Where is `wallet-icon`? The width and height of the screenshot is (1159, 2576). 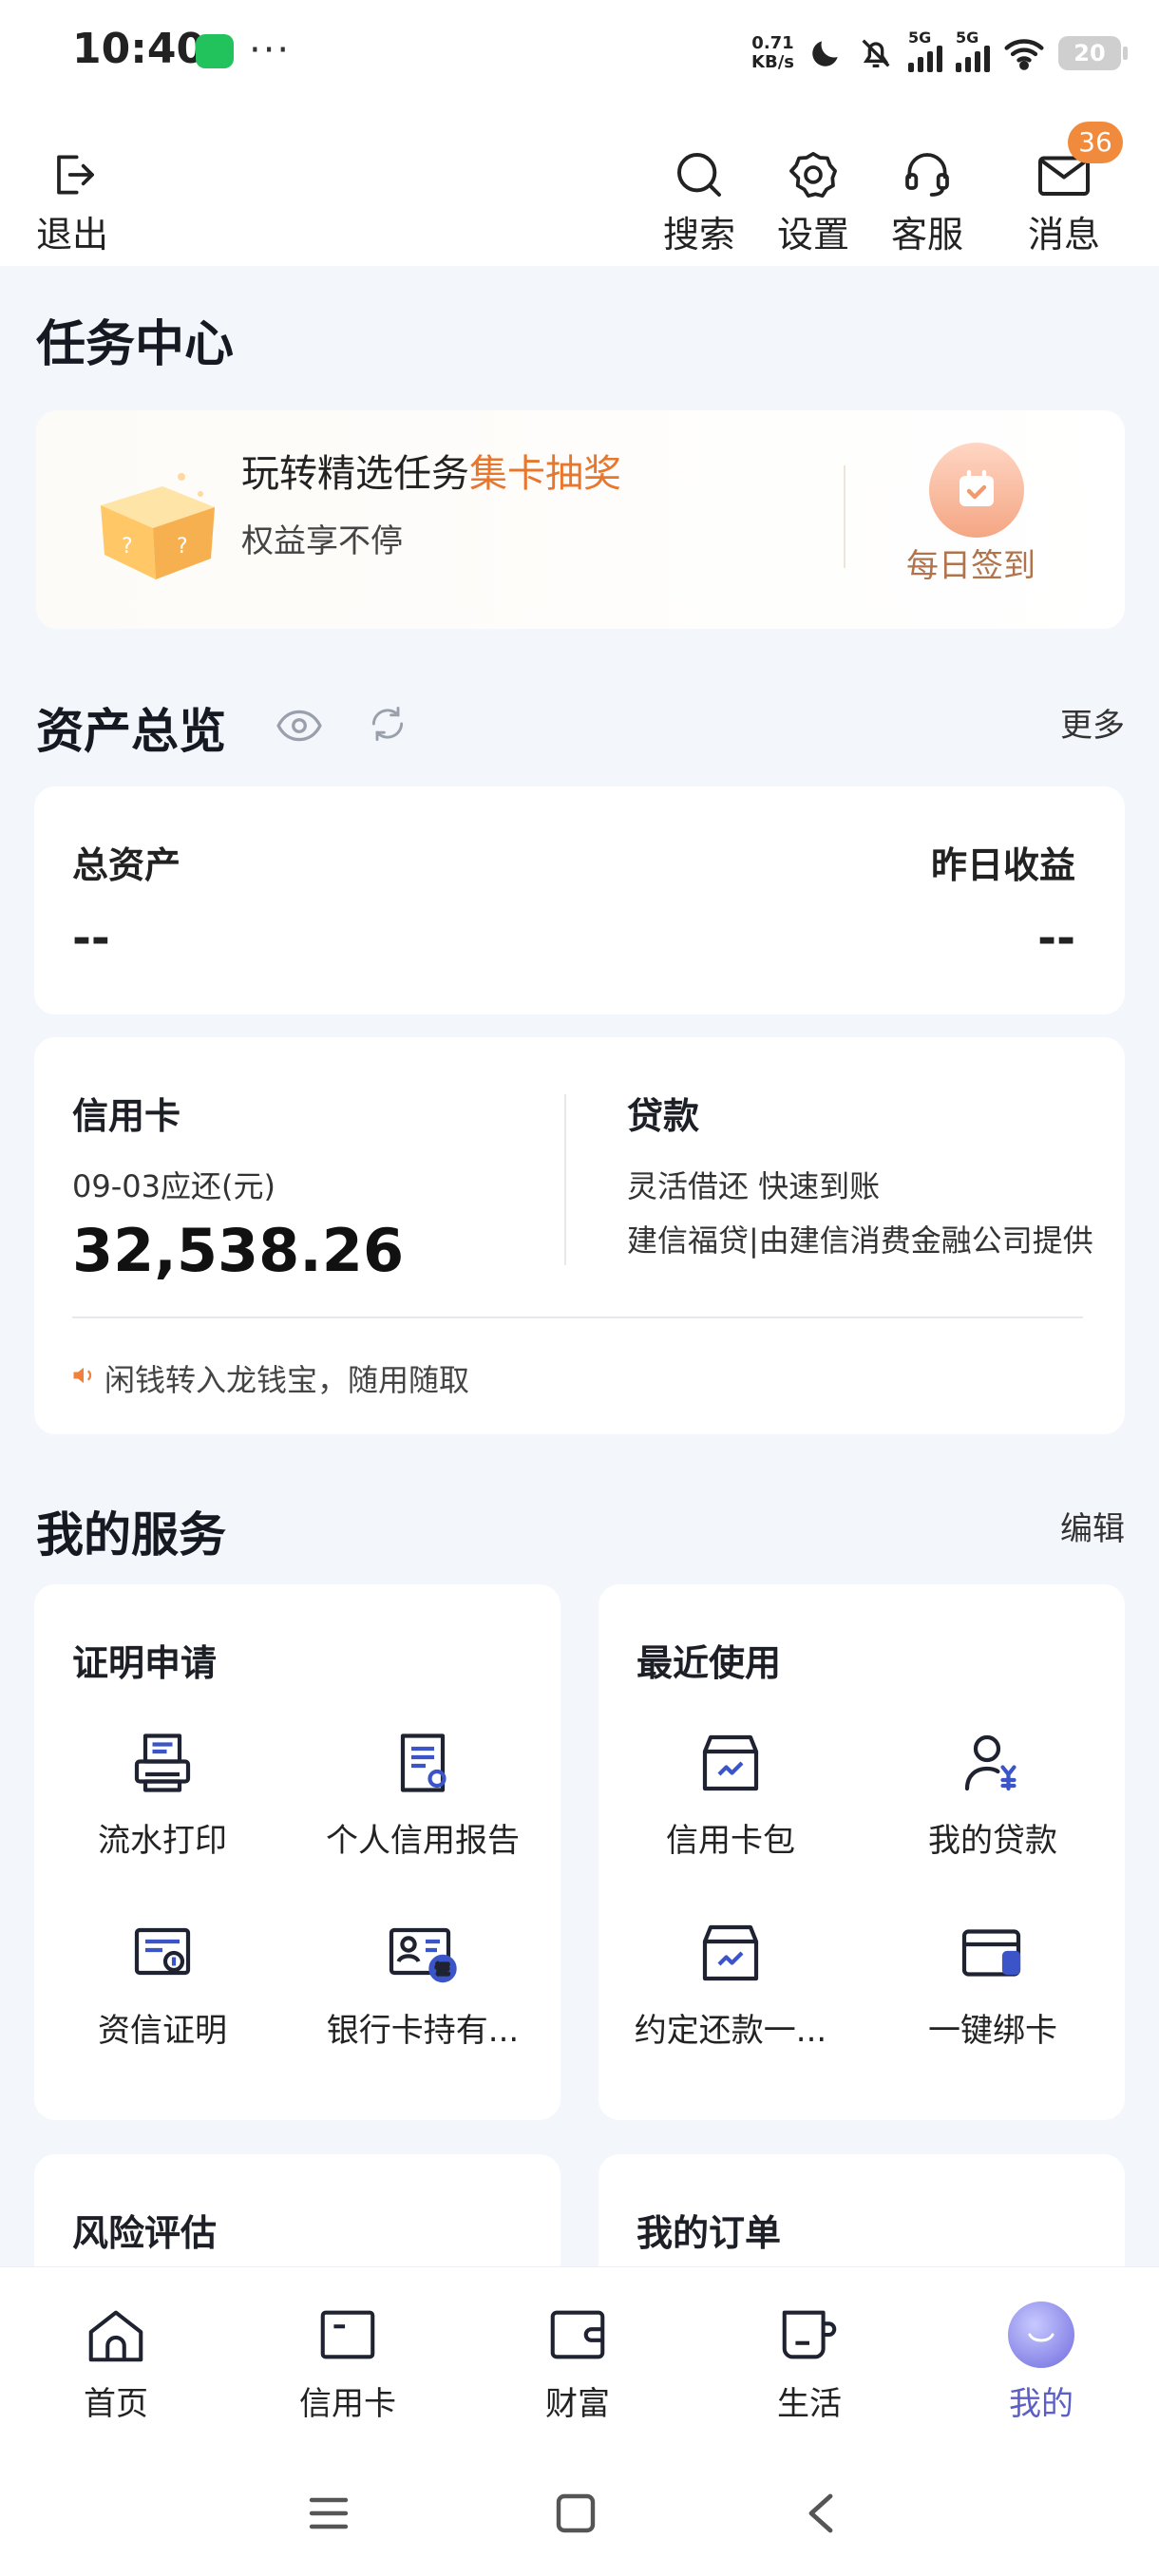
wallet-icon is located at coordinates (577, 2334).